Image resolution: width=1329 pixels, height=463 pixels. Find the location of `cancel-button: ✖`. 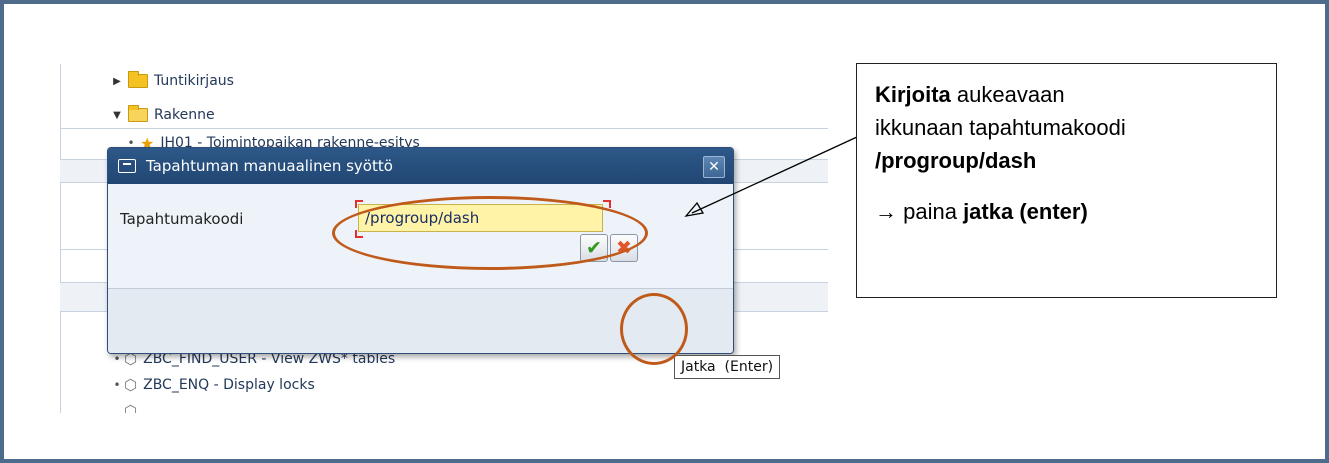

cancel-button: ✖ is located at coordinates (624, 248).